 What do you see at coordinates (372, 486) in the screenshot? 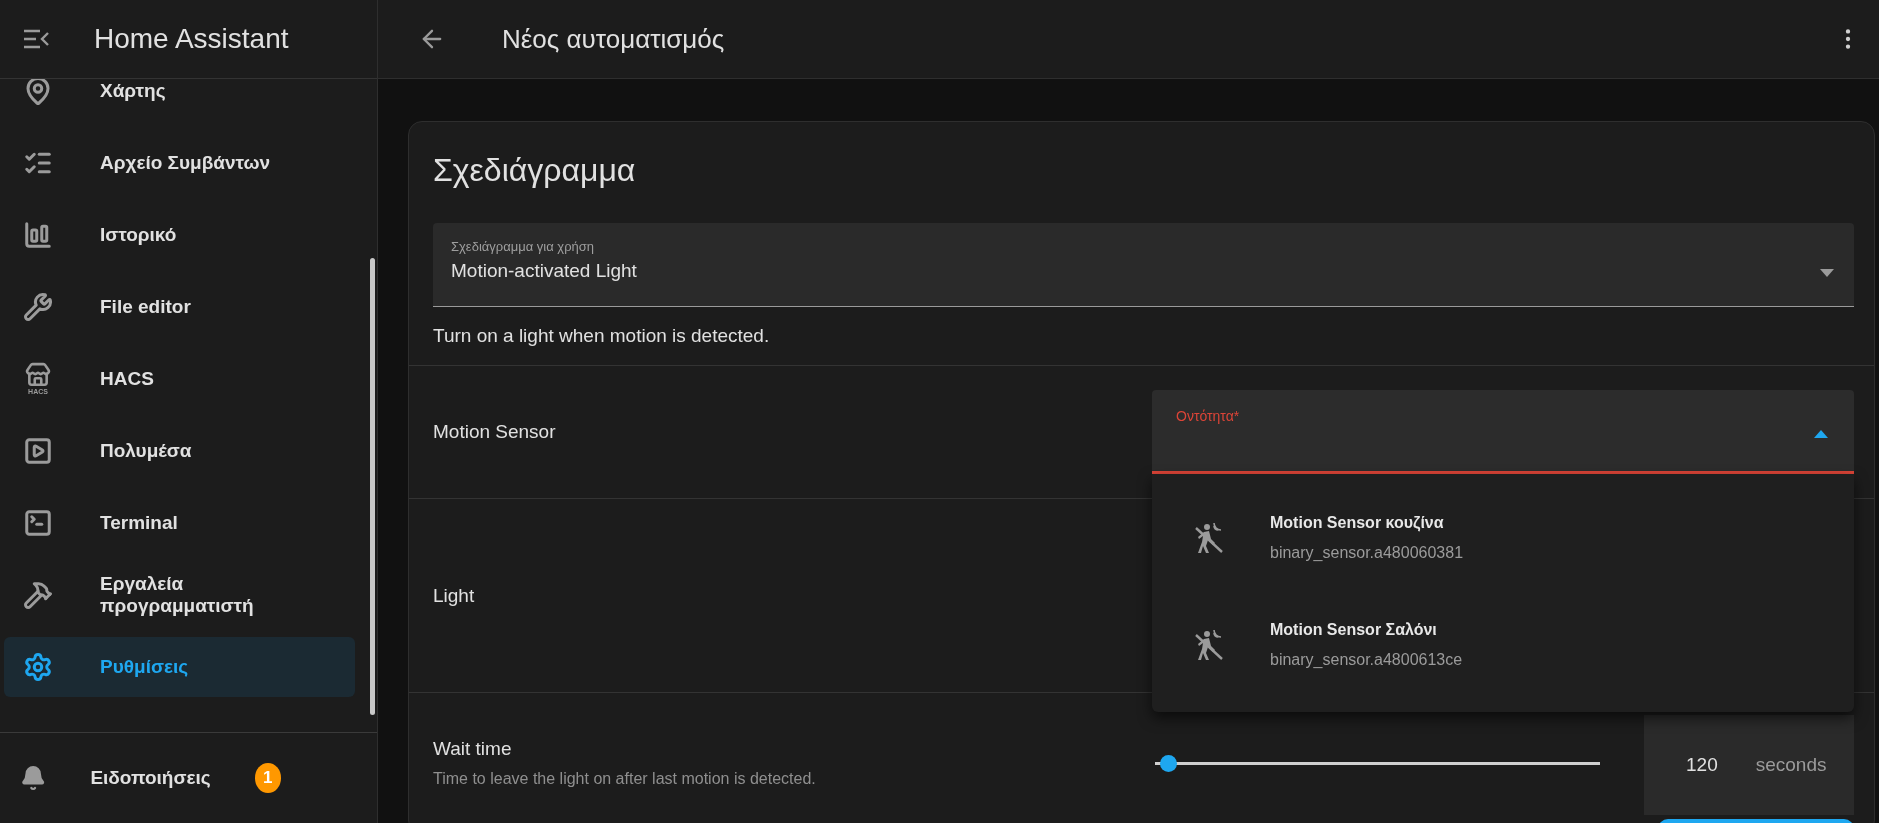
I see `scrollbar` at bounding box center [372, 486].